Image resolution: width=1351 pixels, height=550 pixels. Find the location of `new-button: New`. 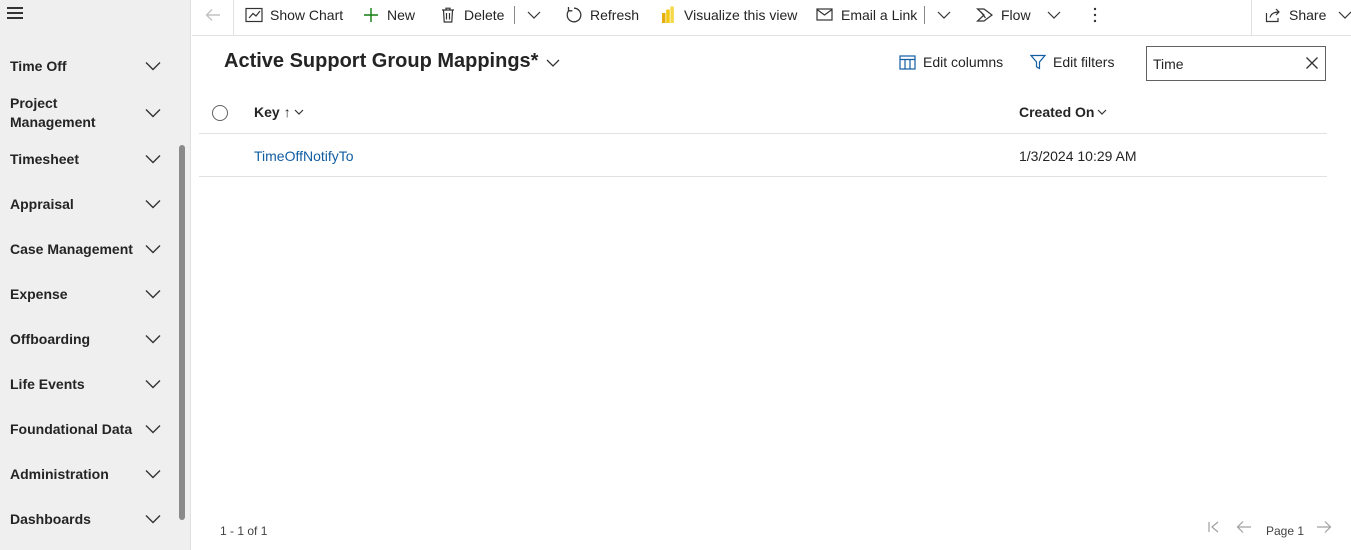

new-button: New is located at coordinates (388, 15).